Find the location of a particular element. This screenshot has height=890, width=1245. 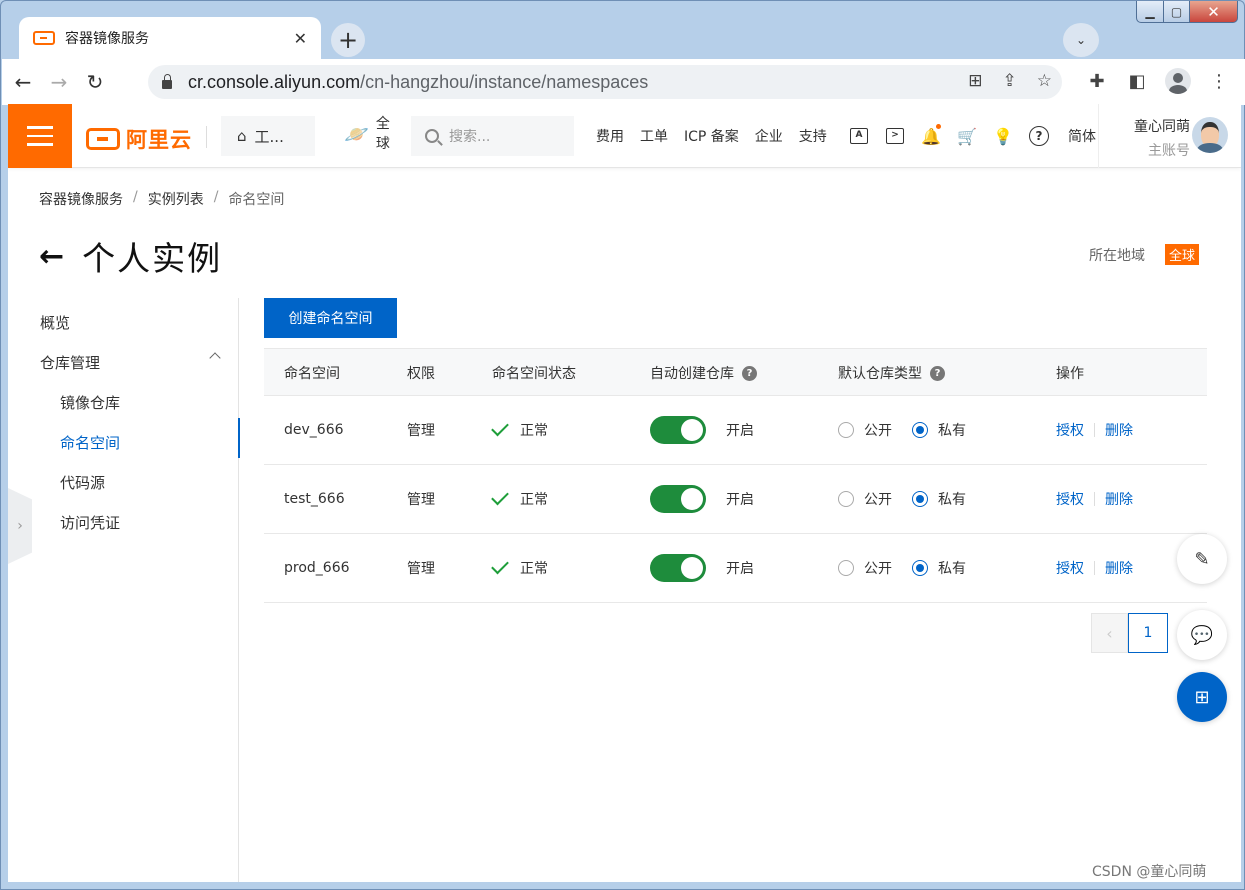

status-cell: 正常 is located at coordinates (519, 499).